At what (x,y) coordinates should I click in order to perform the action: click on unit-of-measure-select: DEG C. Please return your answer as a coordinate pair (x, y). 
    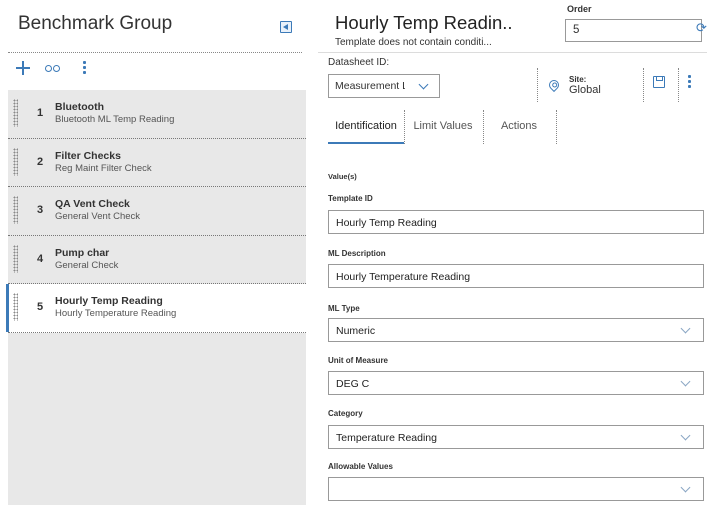
    Looking at the image, I should click on (516, 383).